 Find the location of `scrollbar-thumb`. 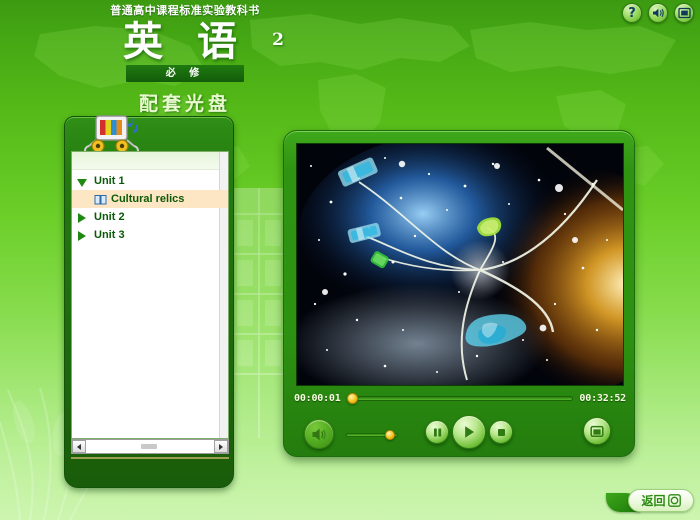

scrollbar-thumb is located at coordinates (149, 446).